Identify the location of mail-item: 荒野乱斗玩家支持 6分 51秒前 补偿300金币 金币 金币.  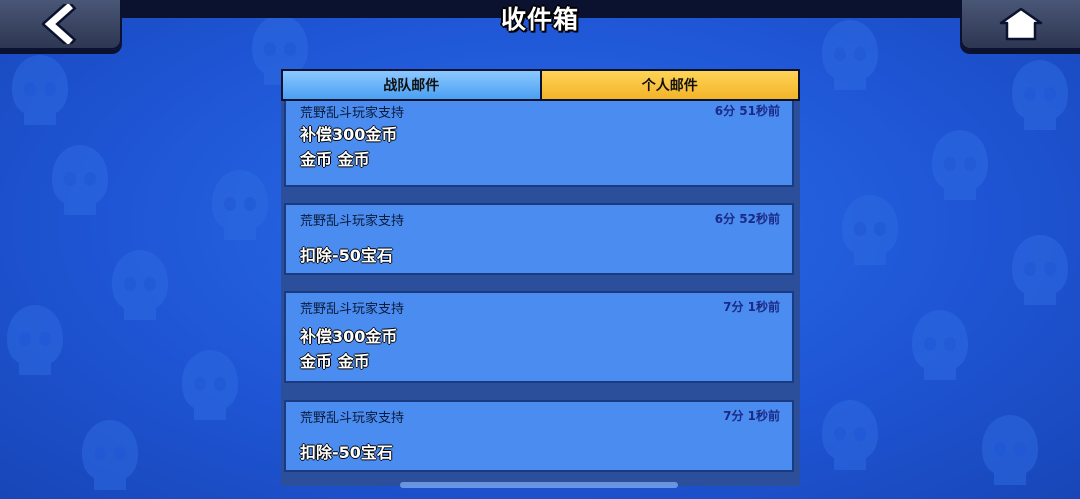
(539, 144).